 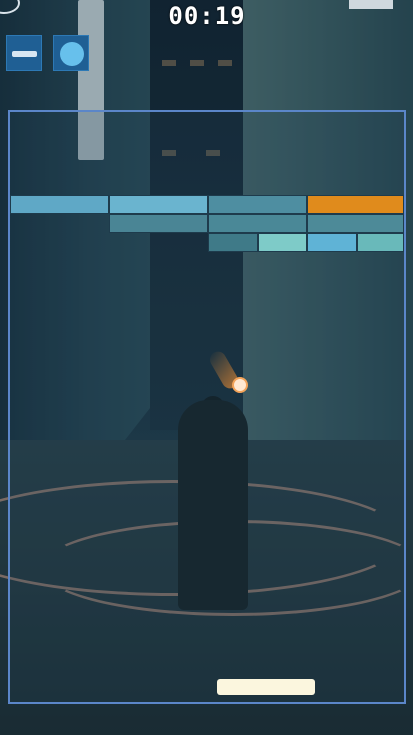 I want to click on ball, so click(x=240, y=385).